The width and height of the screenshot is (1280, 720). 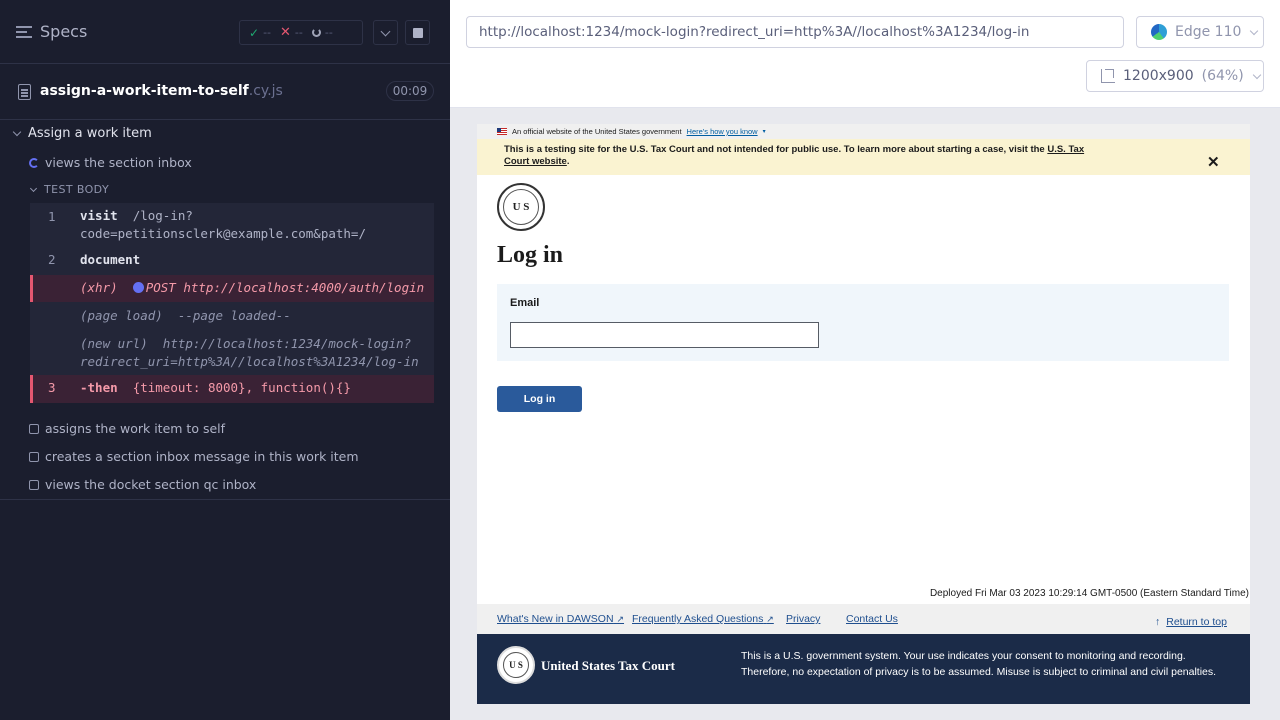 I want to click on command-page-load: (page load) --page loaded--, so click(x=232, y=316).